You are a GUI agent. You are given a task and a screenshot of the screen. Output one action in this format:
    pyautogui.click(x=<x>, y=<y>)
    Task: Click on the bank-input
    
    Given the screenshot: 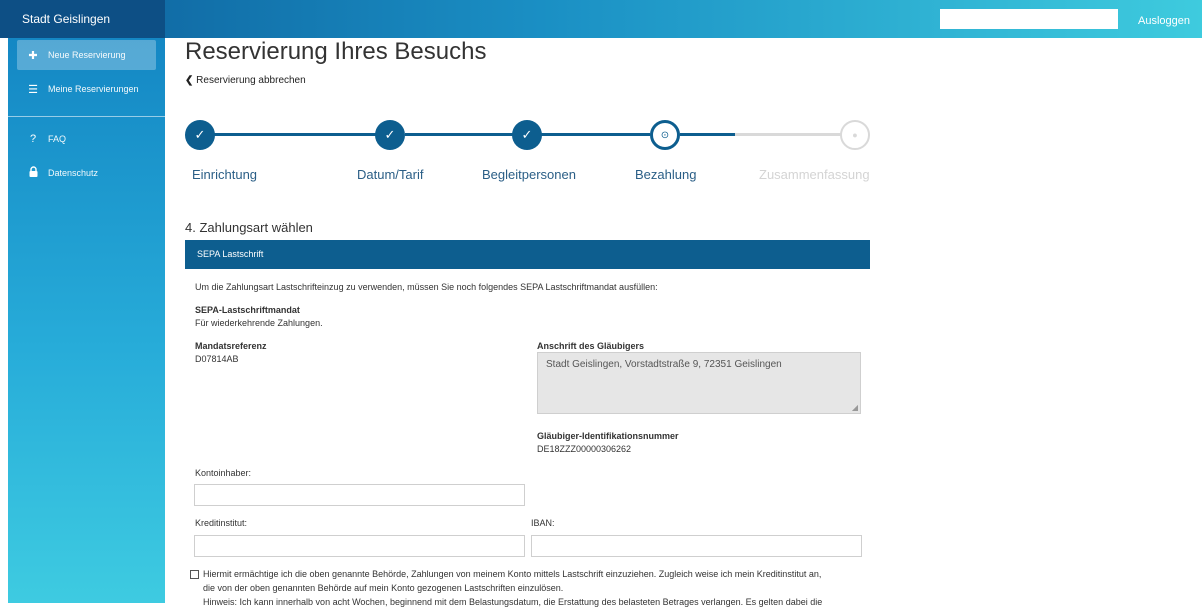 What is the action you would take?
    pyautogui.click(x=359, y=546)
    